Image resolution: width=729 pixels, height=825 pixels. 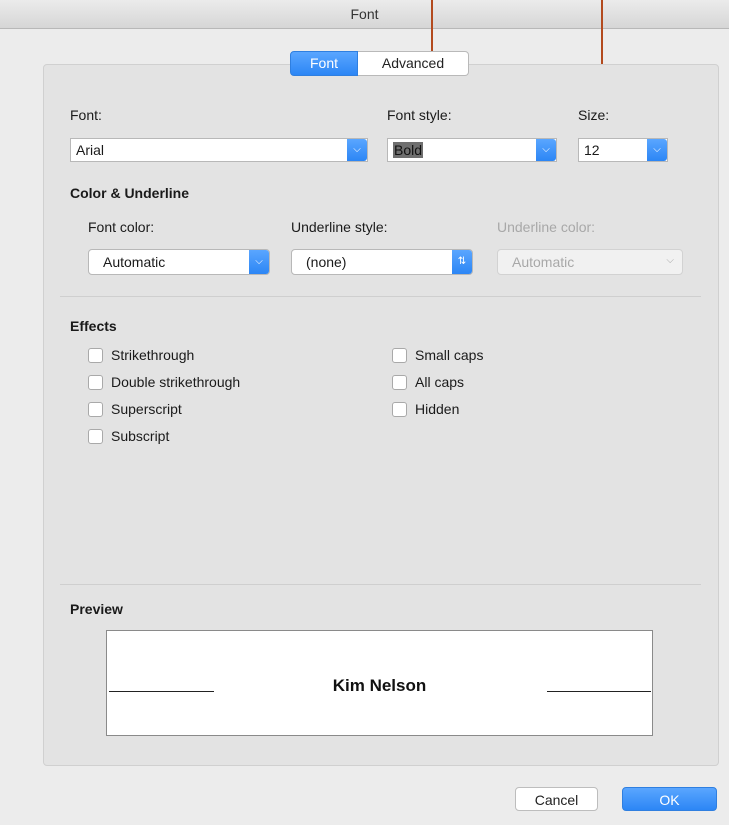 I want to click on font-combo: Arial ⌵, so click(x=219, y=150).